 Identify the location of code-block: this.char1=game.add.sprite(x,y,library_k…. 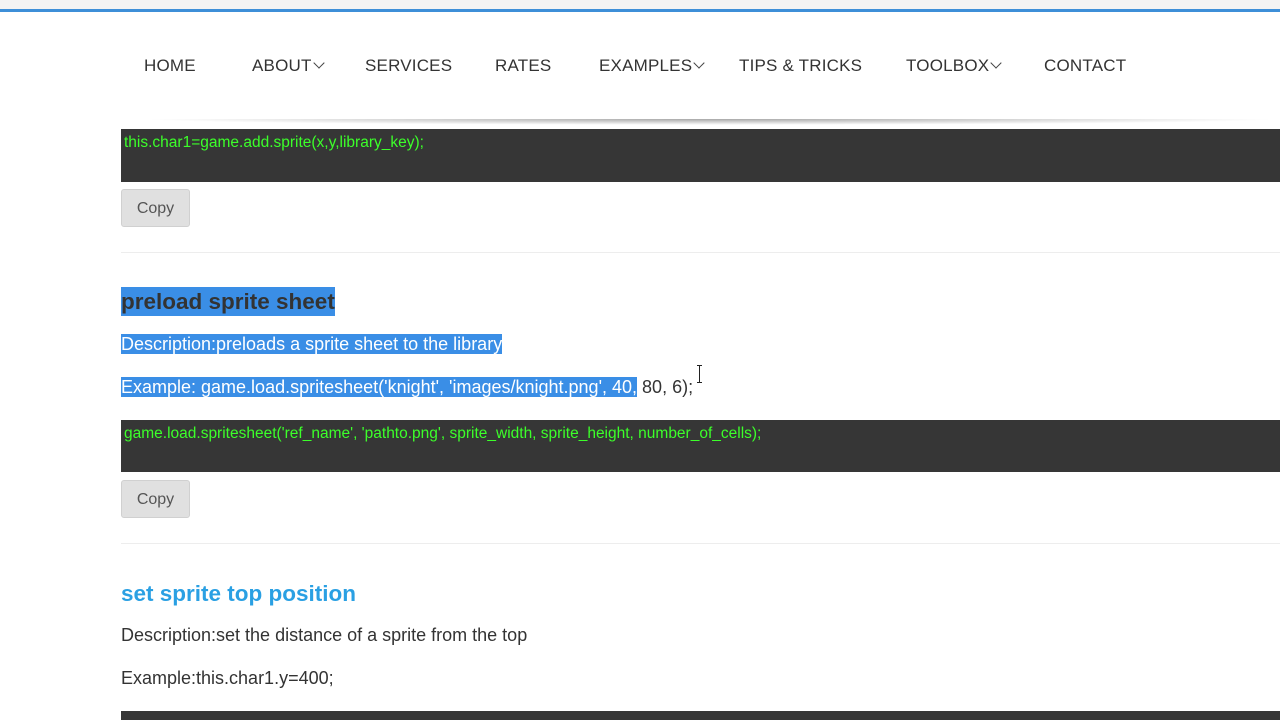
(700, 155).